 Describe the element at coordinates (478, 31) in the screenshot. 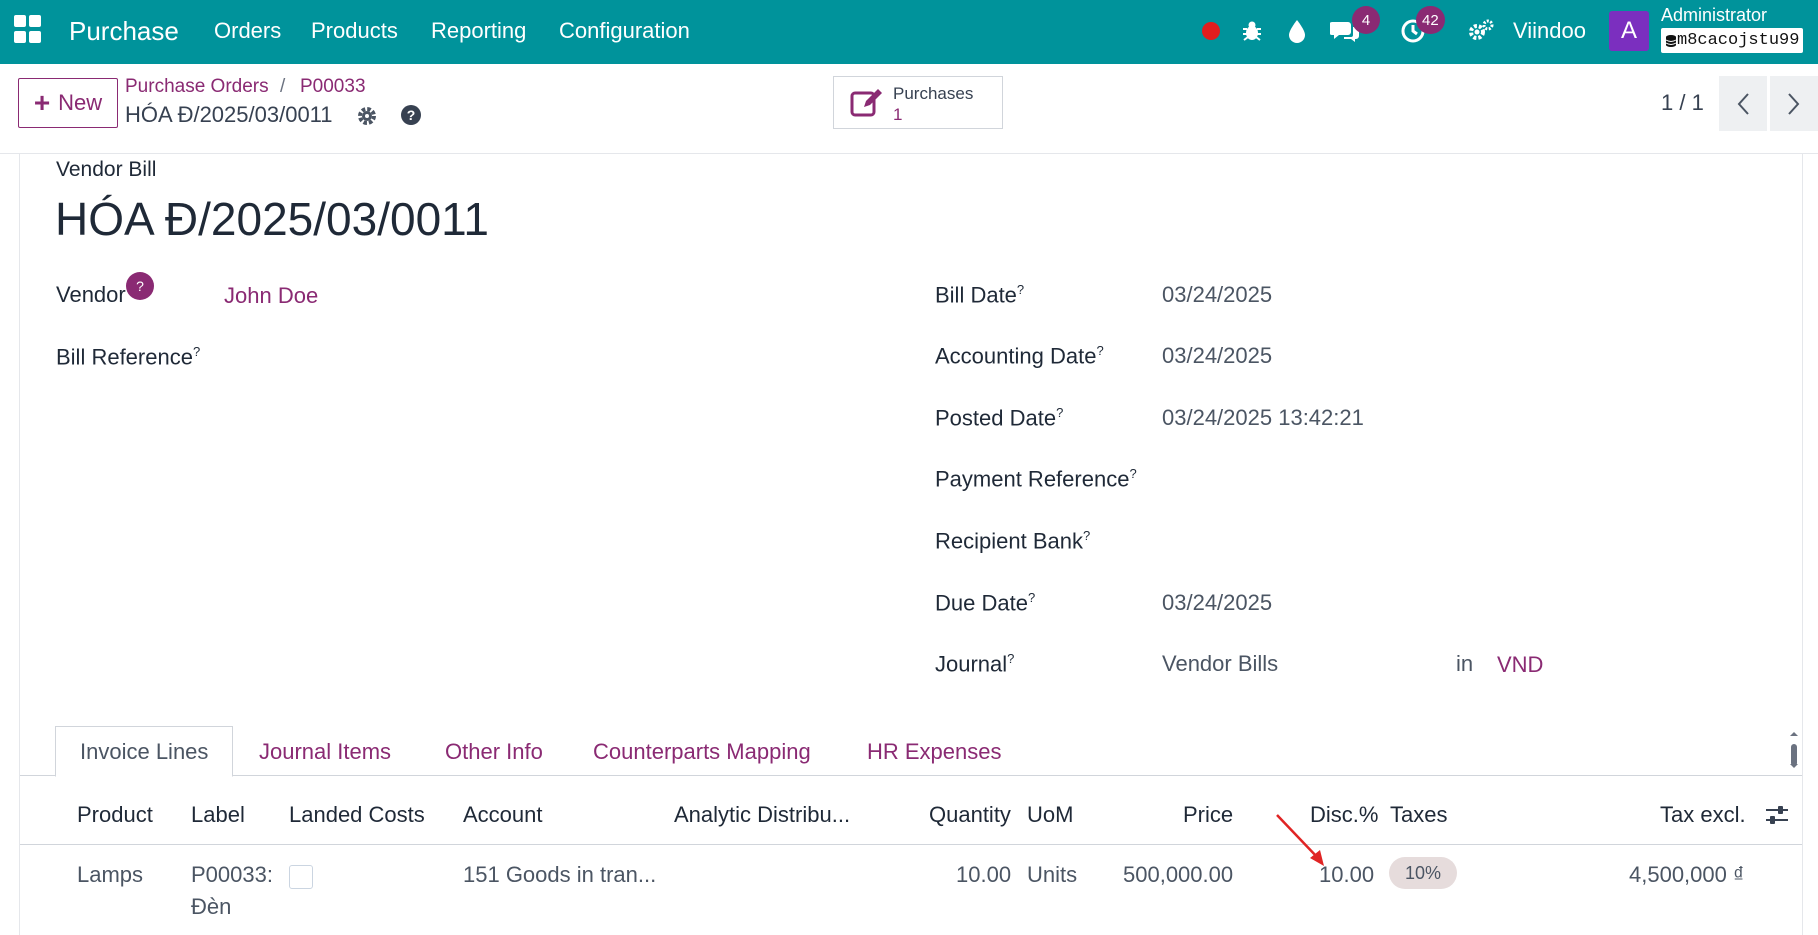

I see `menu-reporting: Reporting` at that location.